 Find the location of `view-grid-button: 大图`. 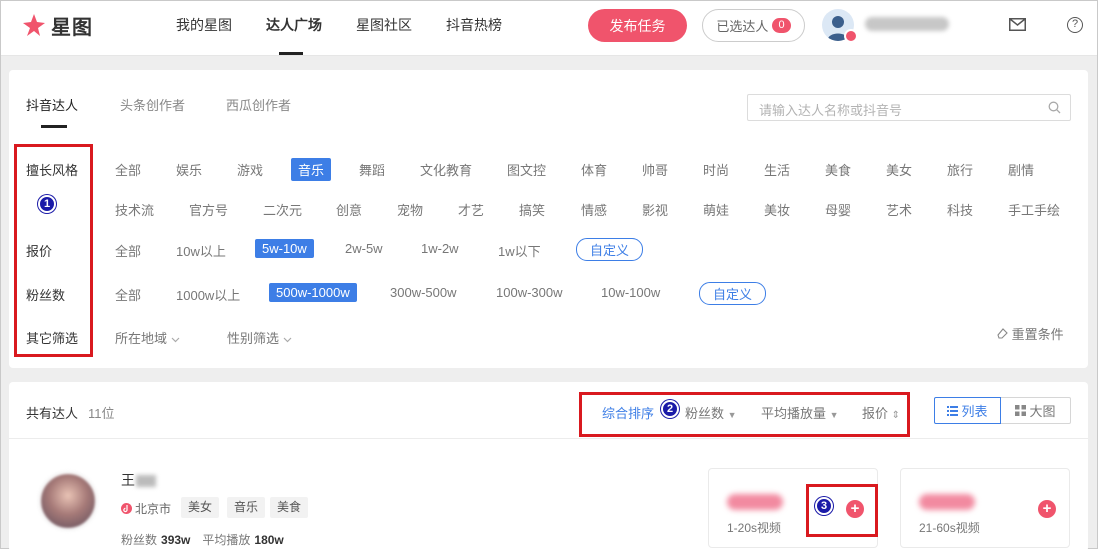

view-grid-button: 大图 is located at coordinates (1036, 410).